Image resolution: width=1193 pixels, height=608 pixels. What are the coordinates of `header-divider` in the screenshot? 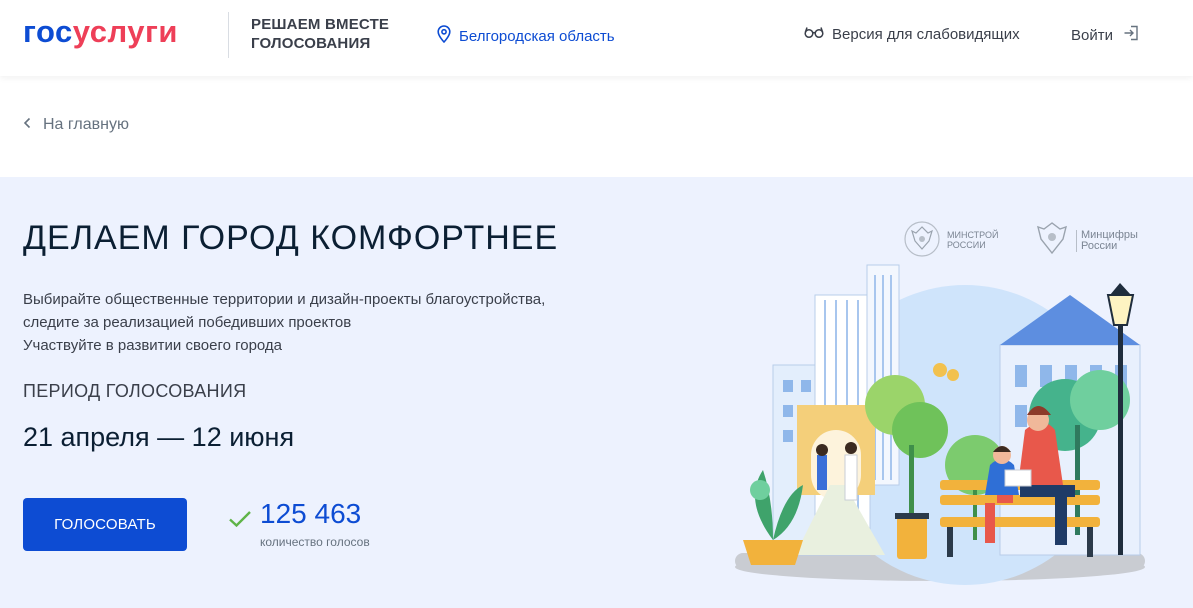 It's located at (228, 35).